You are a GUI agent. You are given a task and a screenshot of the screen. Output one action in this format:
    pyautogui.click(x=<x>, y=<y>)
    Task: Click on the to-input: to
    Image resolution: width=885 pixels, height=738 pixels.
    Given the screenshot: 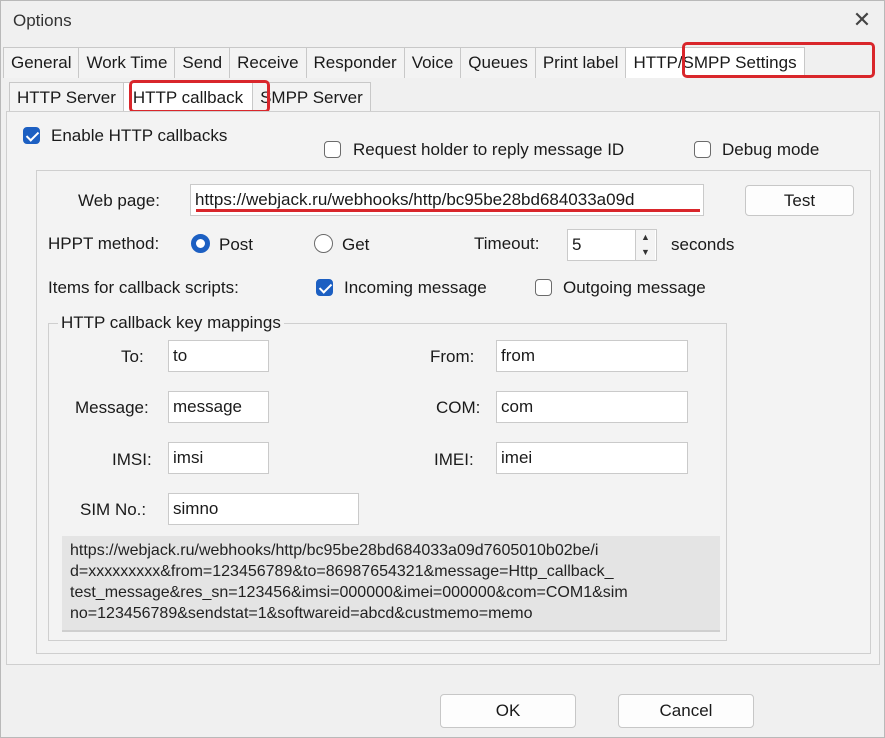 What is the action you would take?
    pyautogui.click(x=218, y=356)
    